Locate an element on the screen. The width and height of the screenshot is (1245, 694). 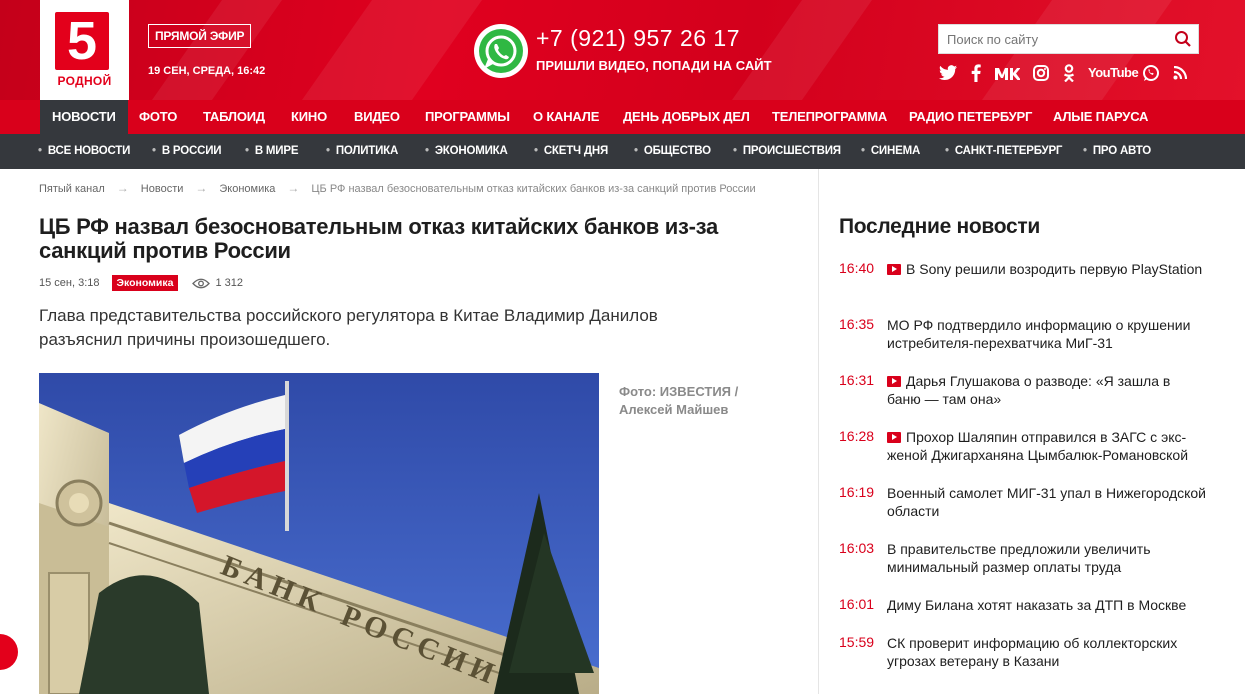
subnav-item-auto: ПРО АВТО is located at coordinates (1117, 151).